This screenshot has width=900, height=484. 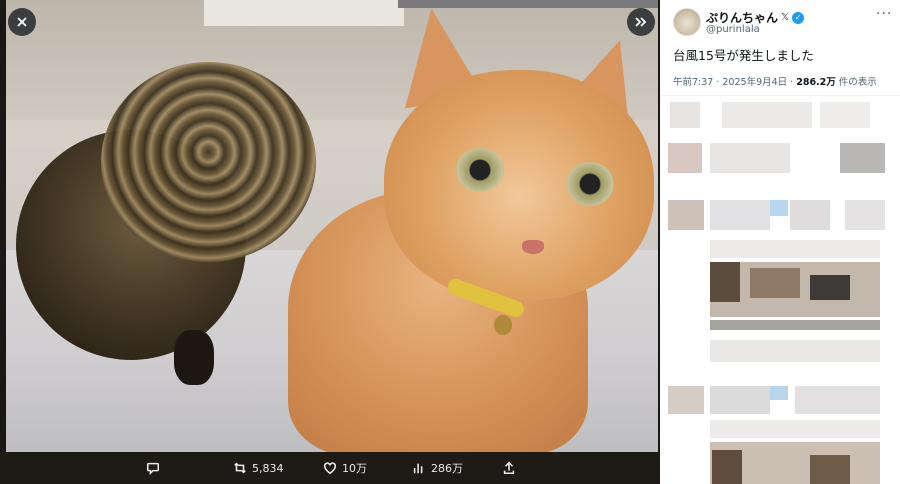 I want to click on tweet-text: 台風15号が発生しました, so click(x=743, y=55).